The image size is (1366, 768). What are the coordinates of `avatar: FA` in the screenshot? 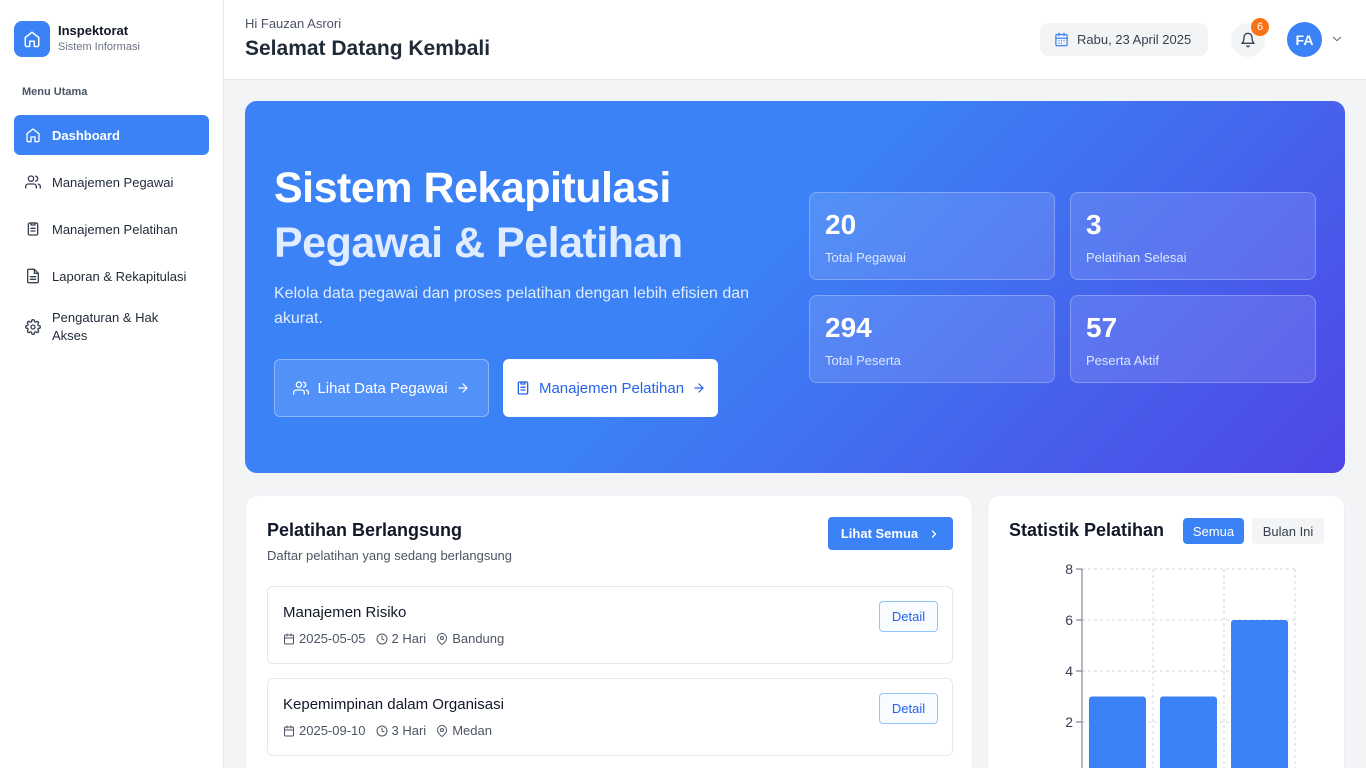 It's located at (1304, 39).